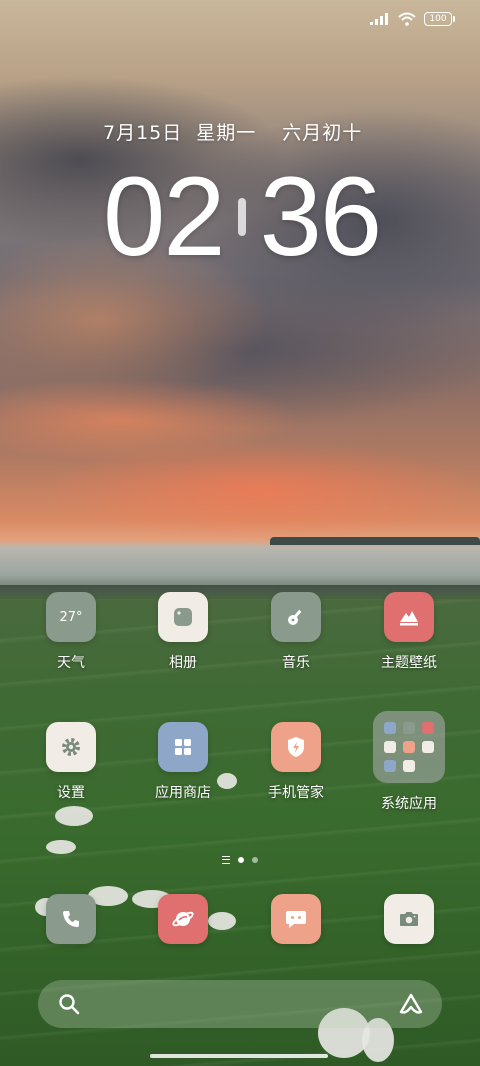 The width and height of the screenshot is (480, 1066). Describe the element at coordinates (296, 617) in the screenshot. I see `music-guitar-icon` at that location.